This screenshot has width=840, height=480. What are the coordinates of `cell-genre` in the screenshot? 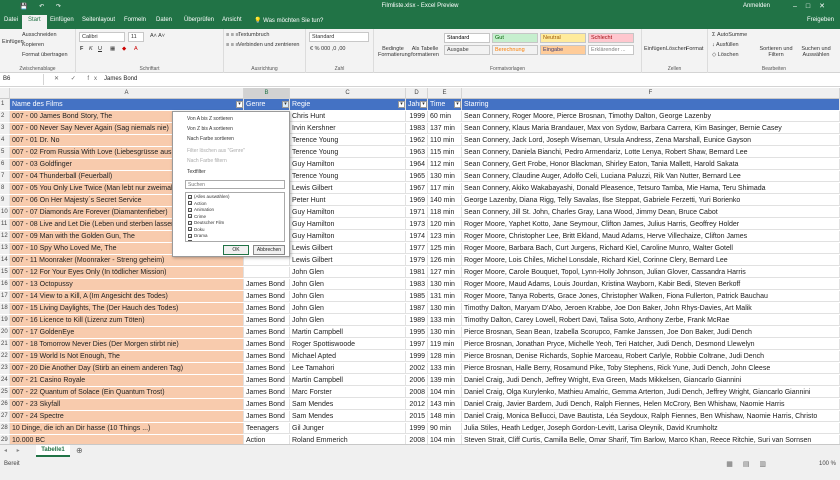 It's located at (267, 272).